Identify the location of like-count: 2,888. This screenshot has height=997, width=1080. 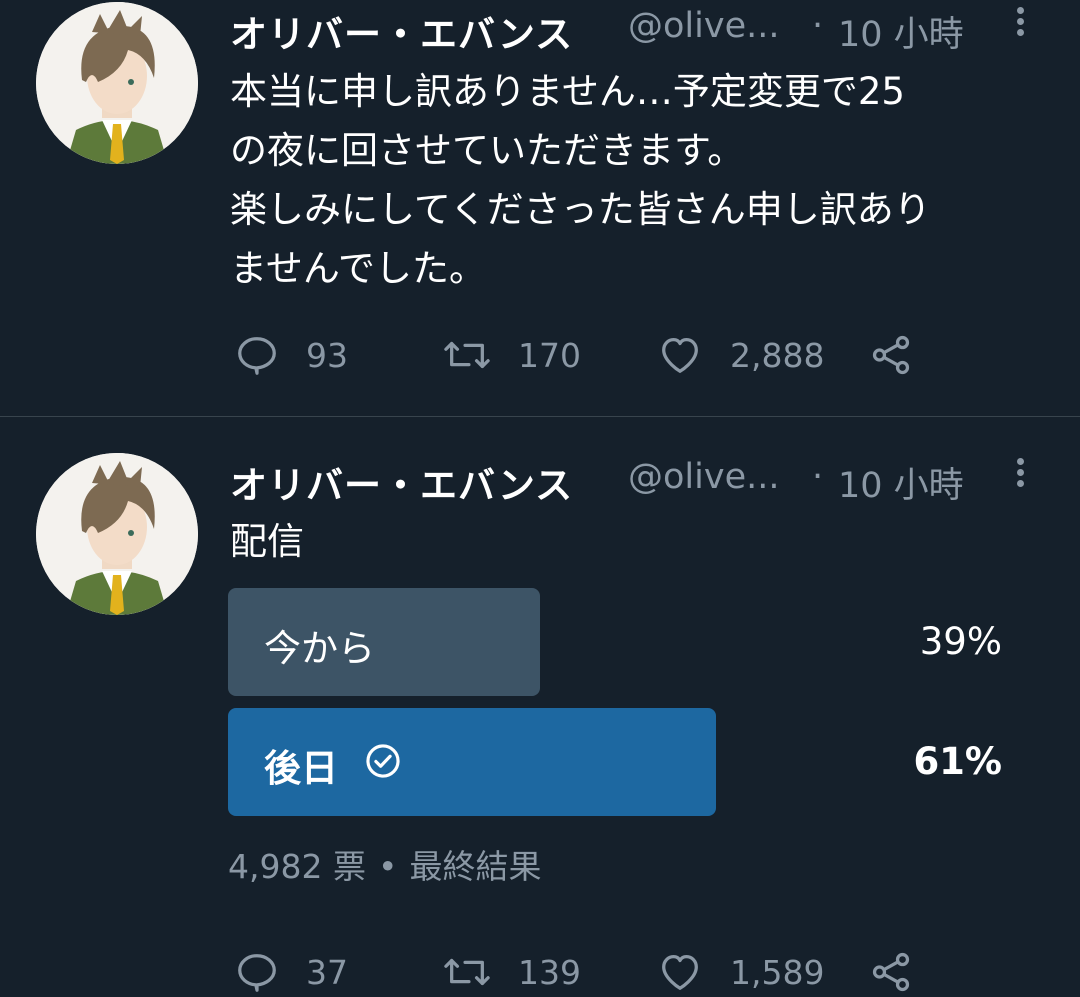
(777, 355).